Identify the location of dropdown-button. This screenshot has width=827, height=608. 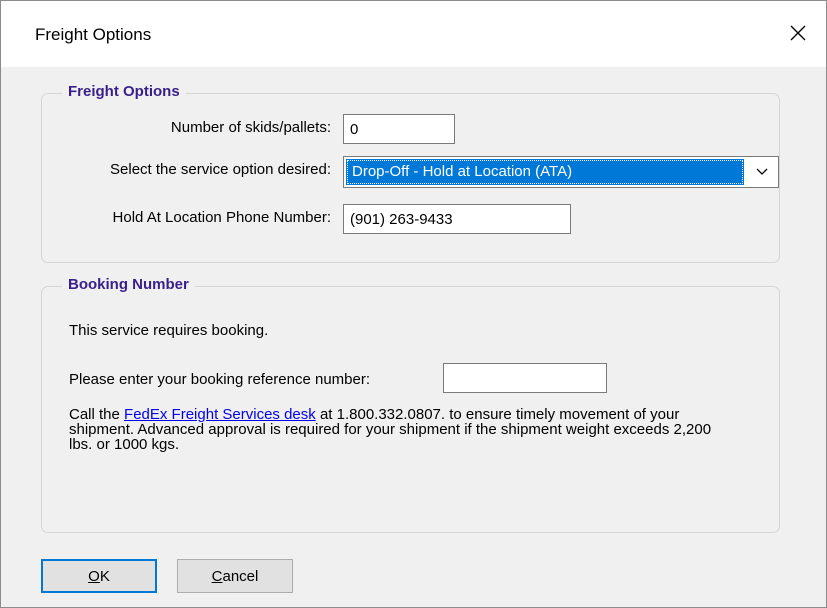
(762, 172).